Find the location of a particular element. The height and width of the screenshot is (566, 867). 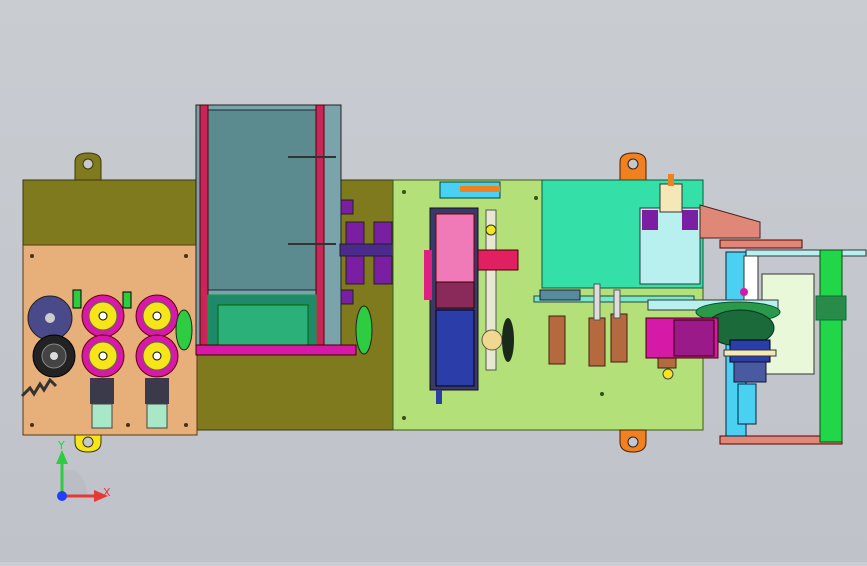

teal-panel is located at coordinates (622, 231).